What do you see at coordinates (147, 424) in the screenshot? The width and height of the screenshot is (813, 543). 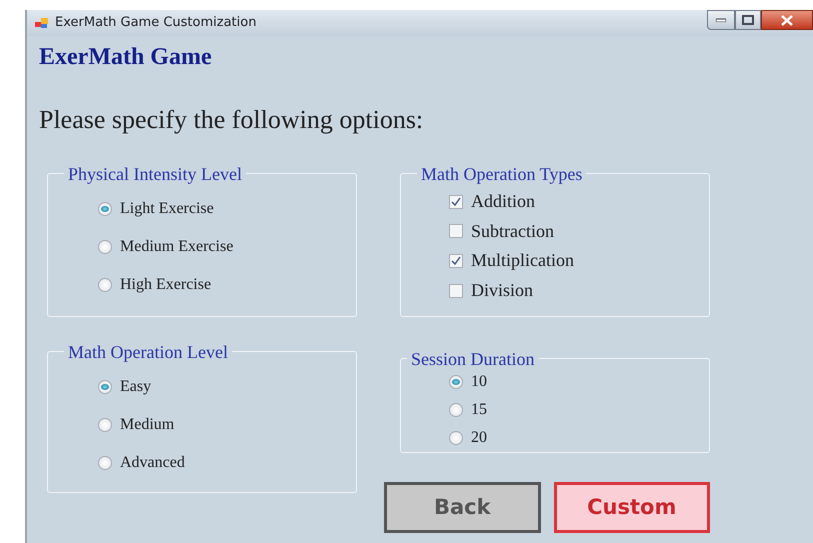 I see `option-label: Medium` at bounding box center [147, 424].